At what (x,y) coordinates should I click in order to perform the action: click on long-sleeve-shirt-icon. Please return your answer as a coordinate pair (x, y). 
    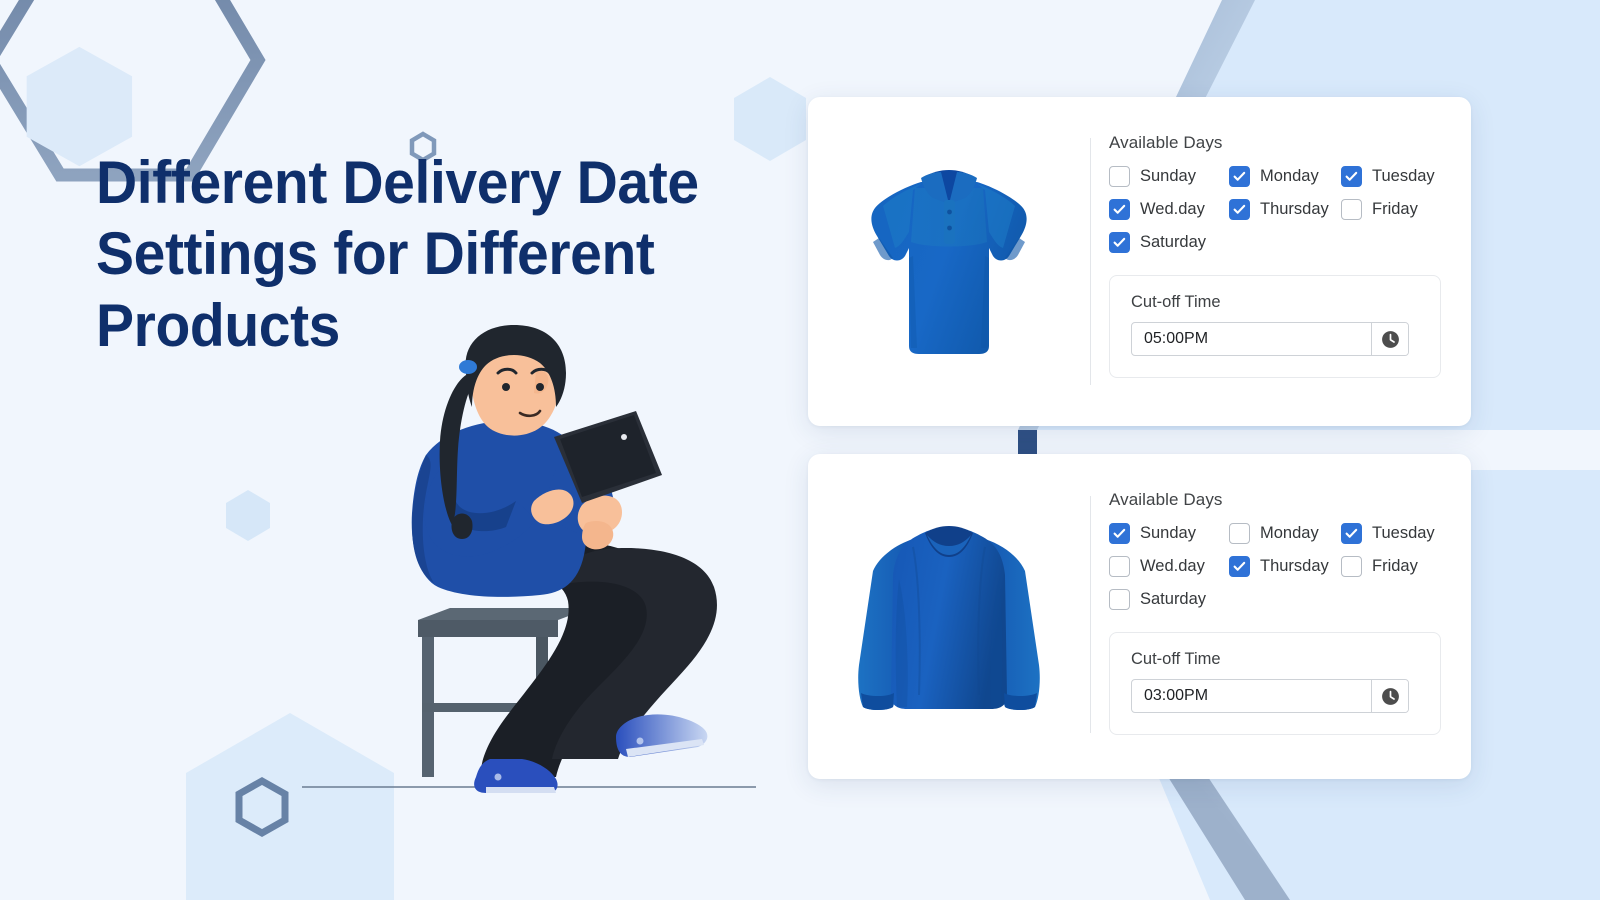
    Looking at the image, I should click on (949, 617).